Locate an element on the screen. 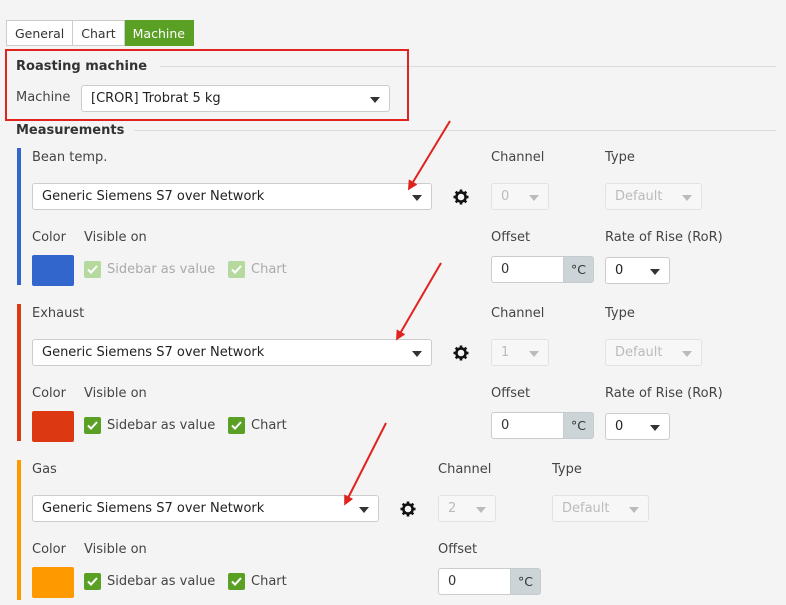 The width and height of the screenshot is (786, 605). annotation-highlight-box is located at coordinates (207, 85).